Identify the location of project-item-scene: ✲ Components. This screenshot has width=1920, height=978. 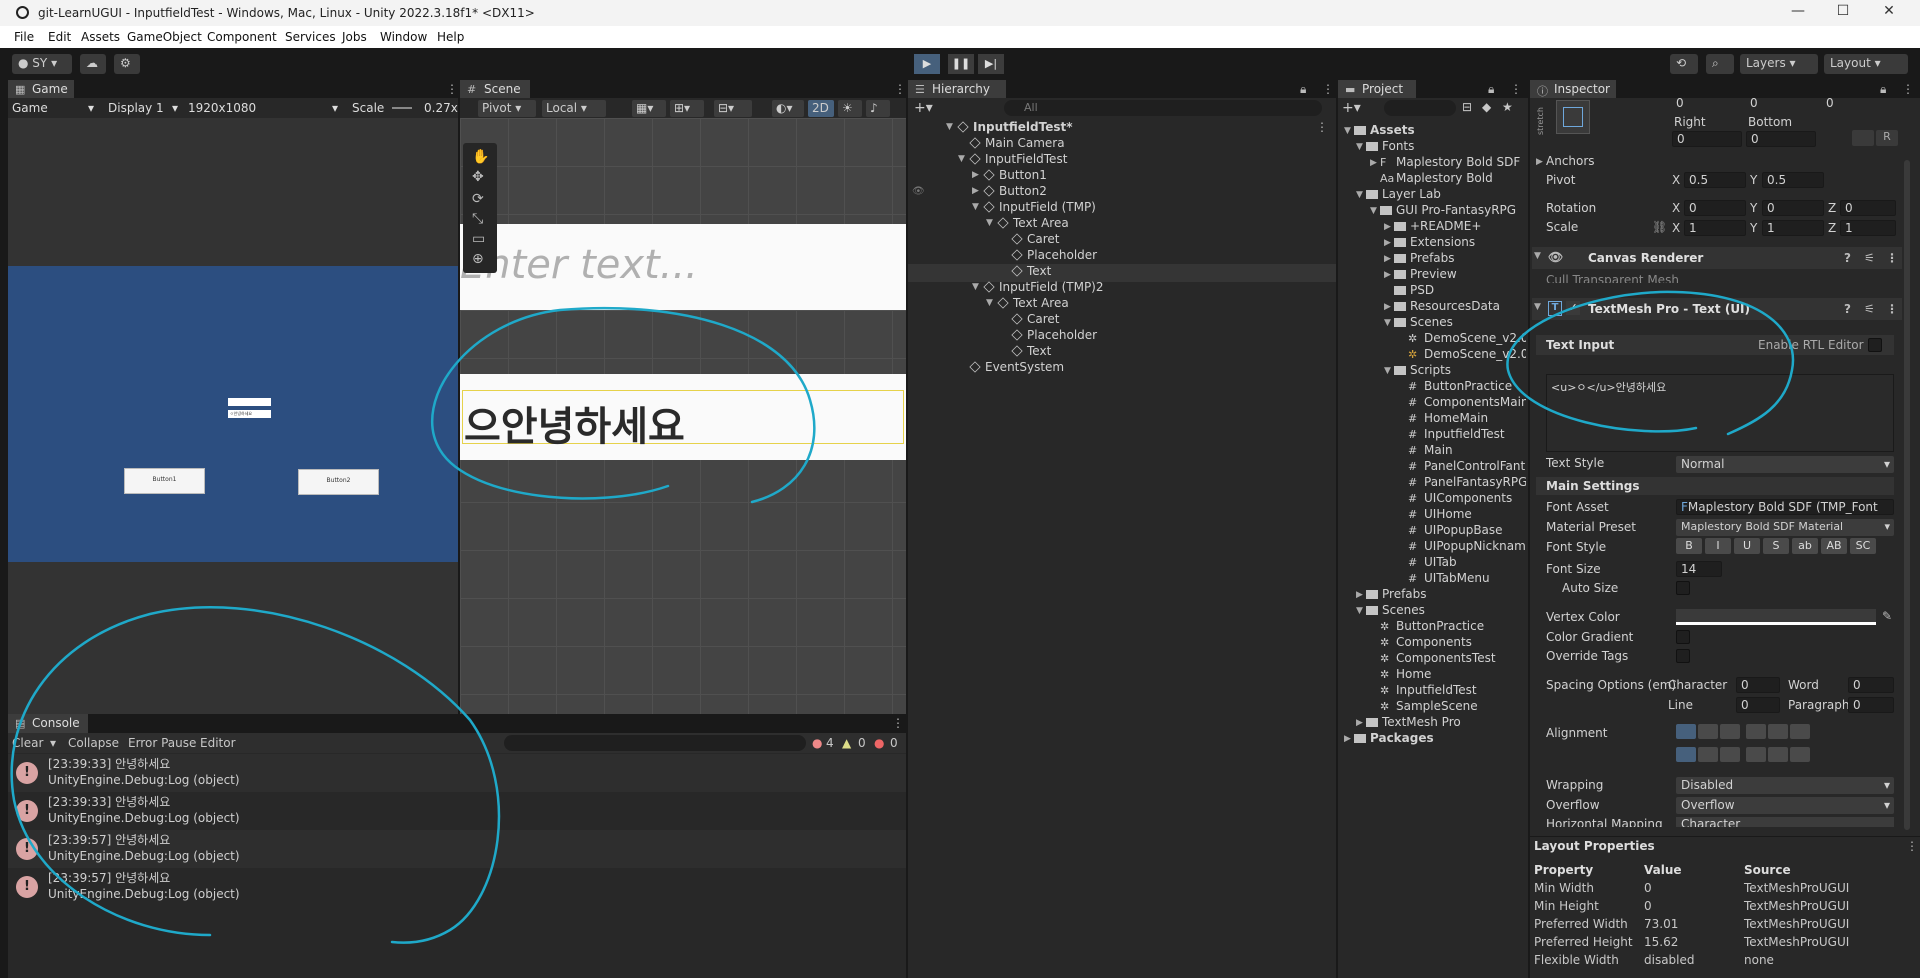
(1426, 643).